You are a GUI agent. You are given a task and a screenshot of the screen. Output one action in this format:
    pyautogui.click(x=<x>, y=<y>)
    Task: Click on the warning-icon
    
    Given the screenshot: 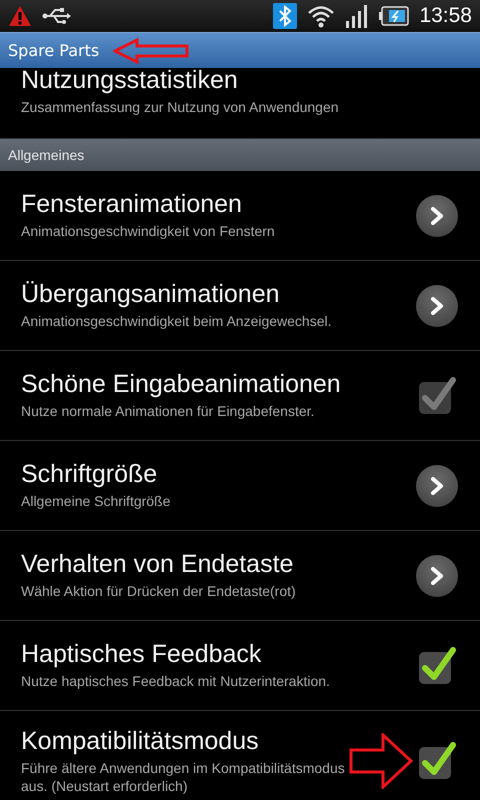 What is the action you would take?
    pyautogui.click(x=20, y=16)
    